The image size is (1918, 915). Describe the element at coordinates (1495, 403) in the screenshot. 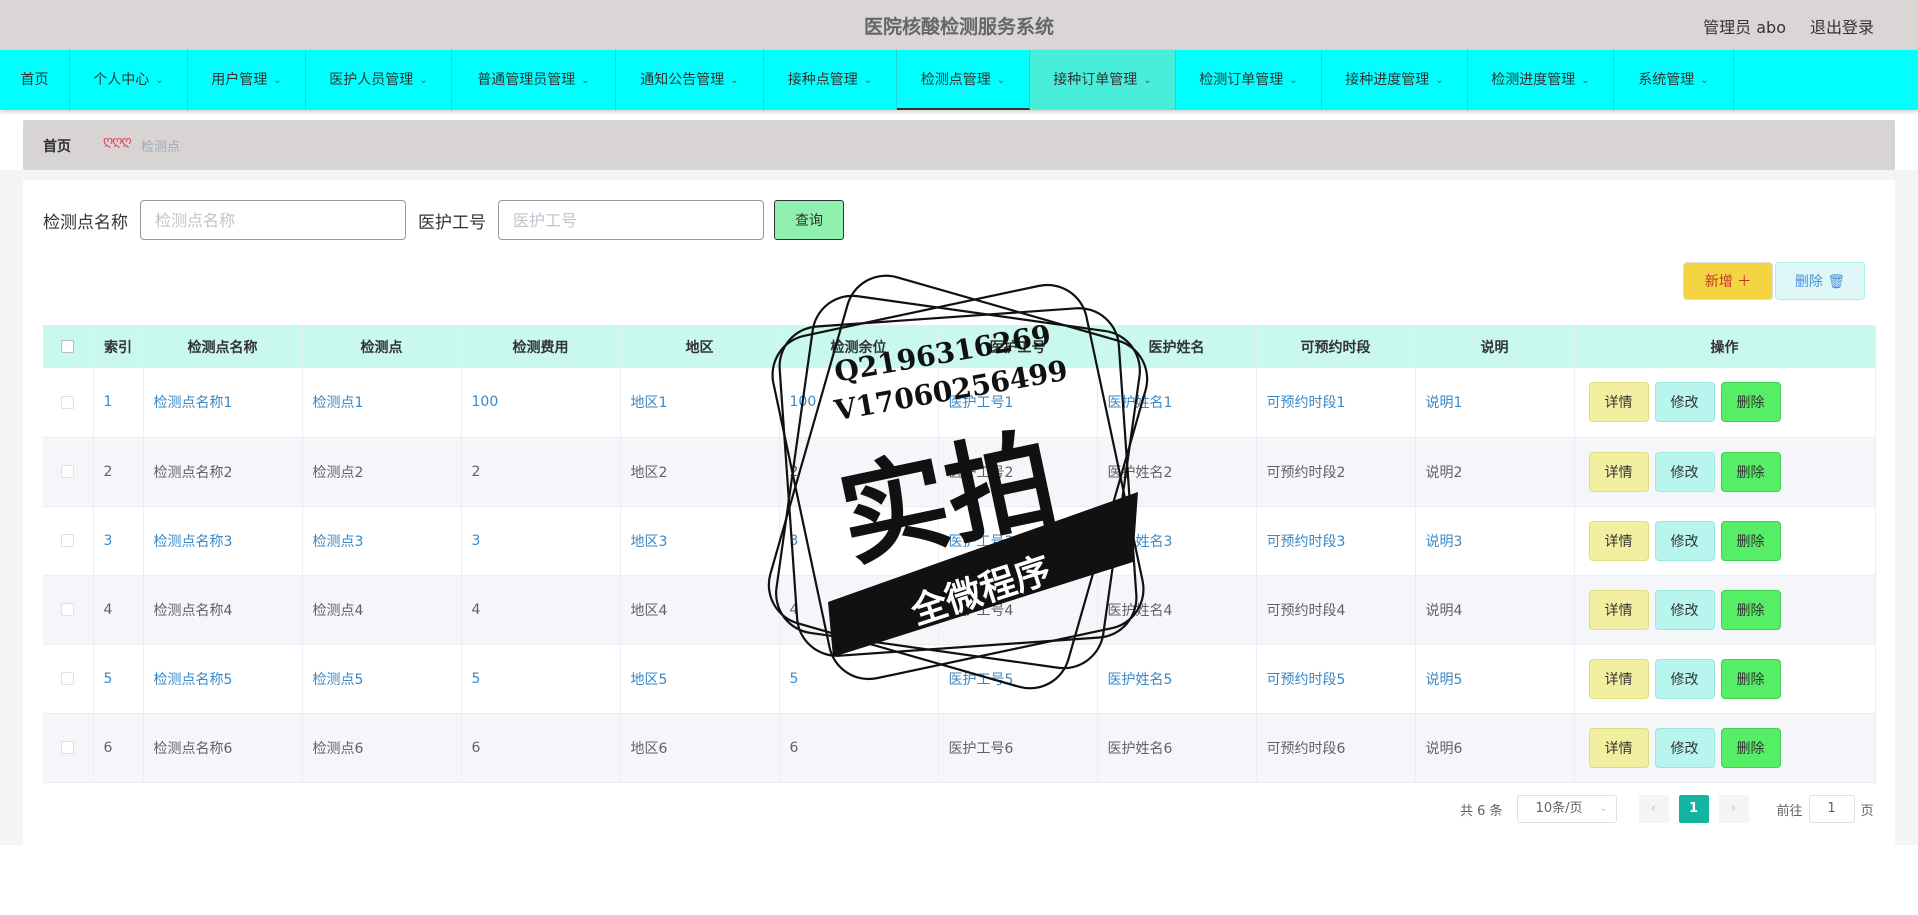

I see `cell-note: 说明1` at that location.